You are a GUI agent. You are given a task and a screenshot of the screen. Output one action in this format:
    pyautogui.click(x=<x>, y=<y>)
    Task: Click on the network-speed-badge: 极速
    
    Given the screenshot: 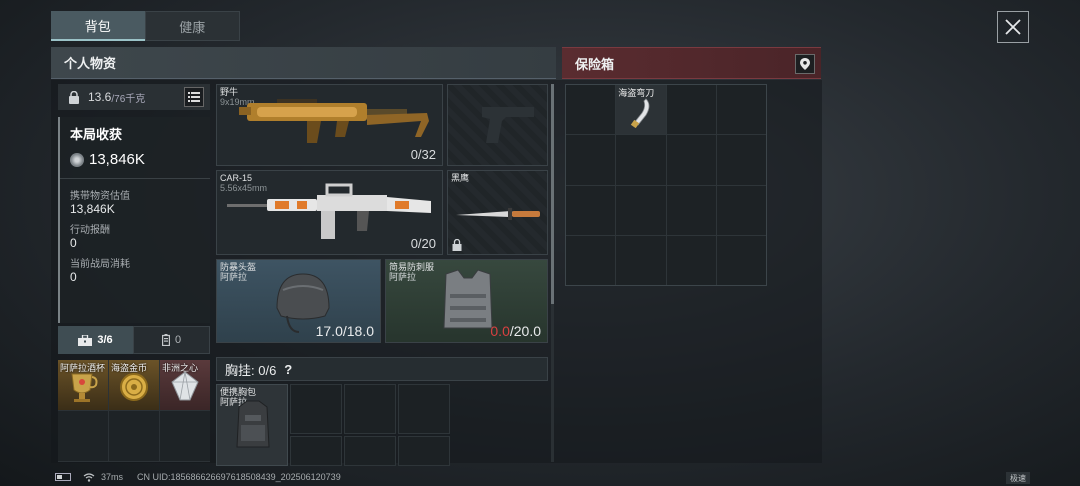 What is the action you would take?
    pyautogui.click(x=1018, y=478)
    